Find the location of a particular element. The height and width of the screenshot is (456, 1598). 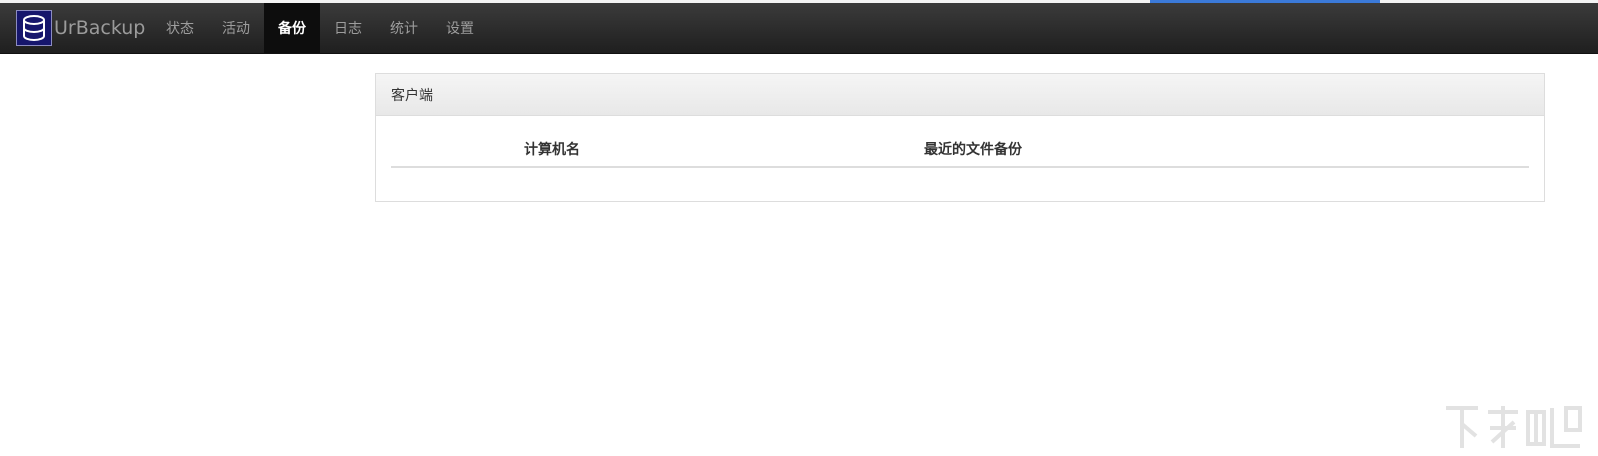

nav-item-logs: 日志 is located at coordinates (348, 28).